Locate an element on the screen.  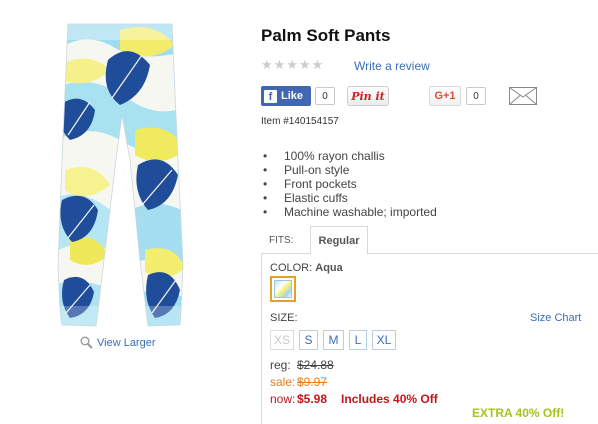
view-larger-label: View Larger is located at coordinates (126, 342).